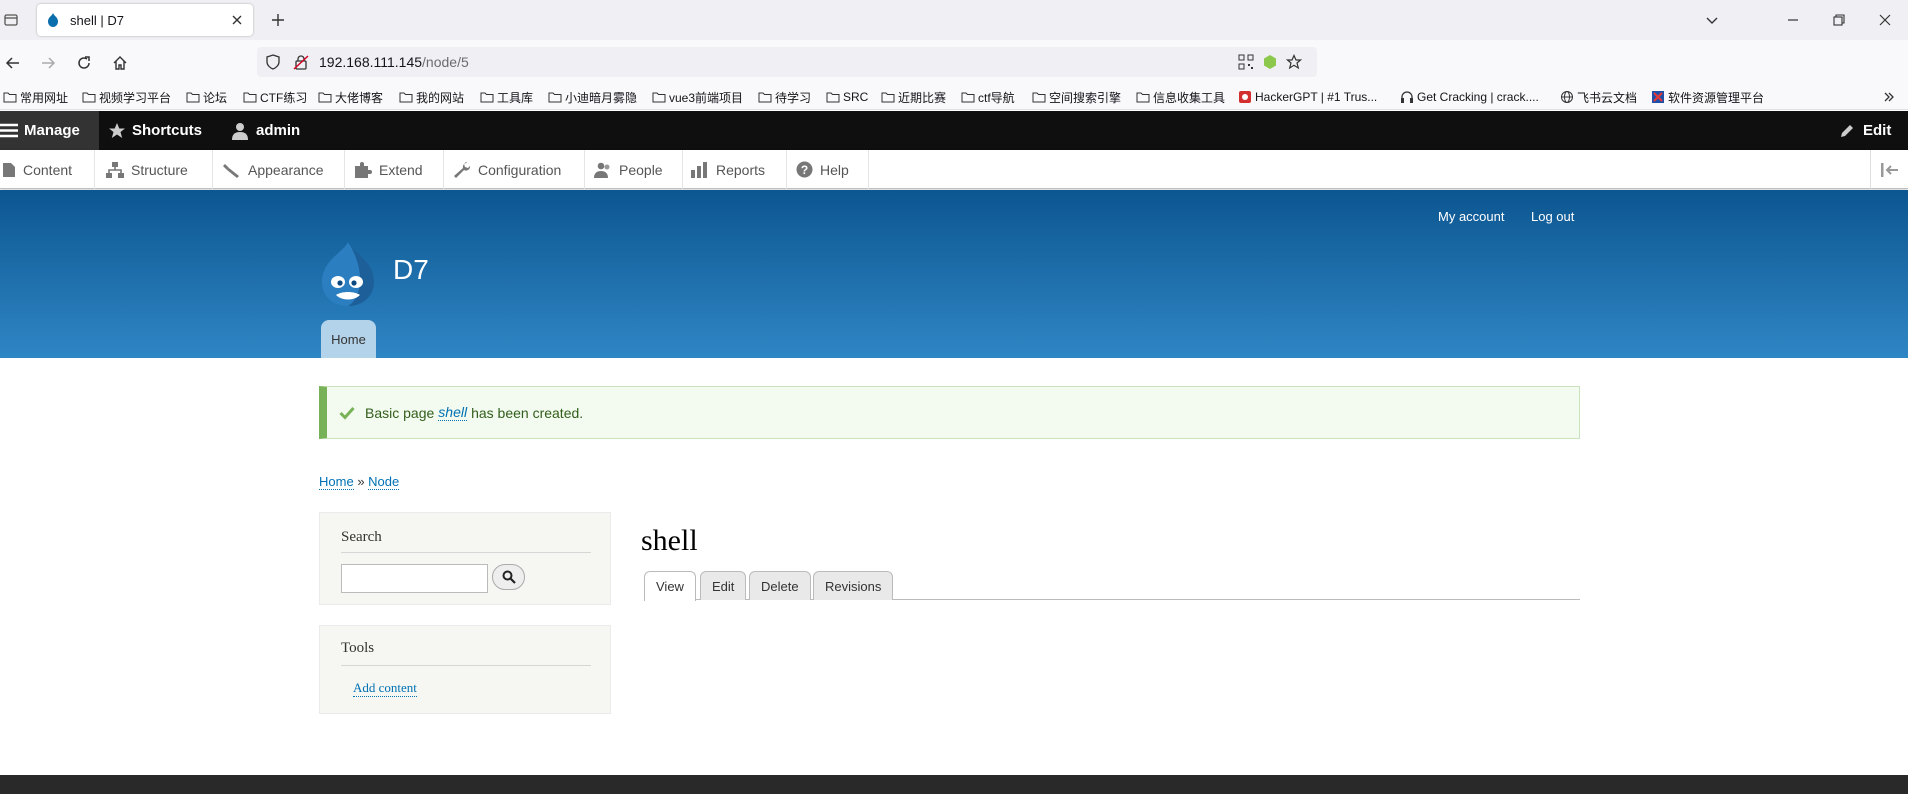 The height and width of the screenshot is (794, 1908). Describe the element at coordinates (348, 274) in the screenshot. I see `drupal-logo-icon` at that location.